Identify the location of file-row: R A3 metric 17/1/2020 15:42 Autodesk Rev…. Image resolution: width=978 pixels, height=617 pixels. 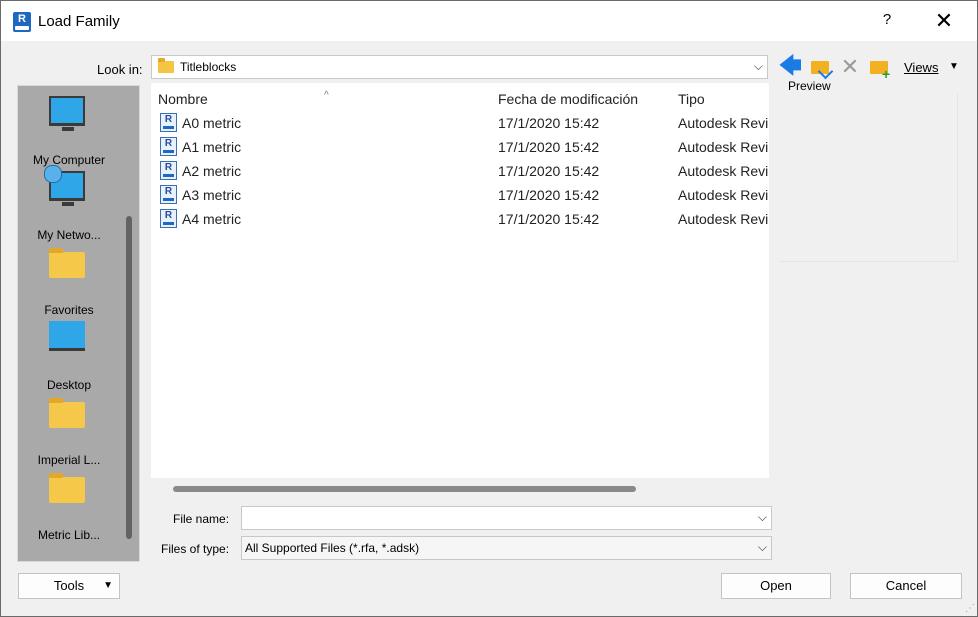
(460, 196).